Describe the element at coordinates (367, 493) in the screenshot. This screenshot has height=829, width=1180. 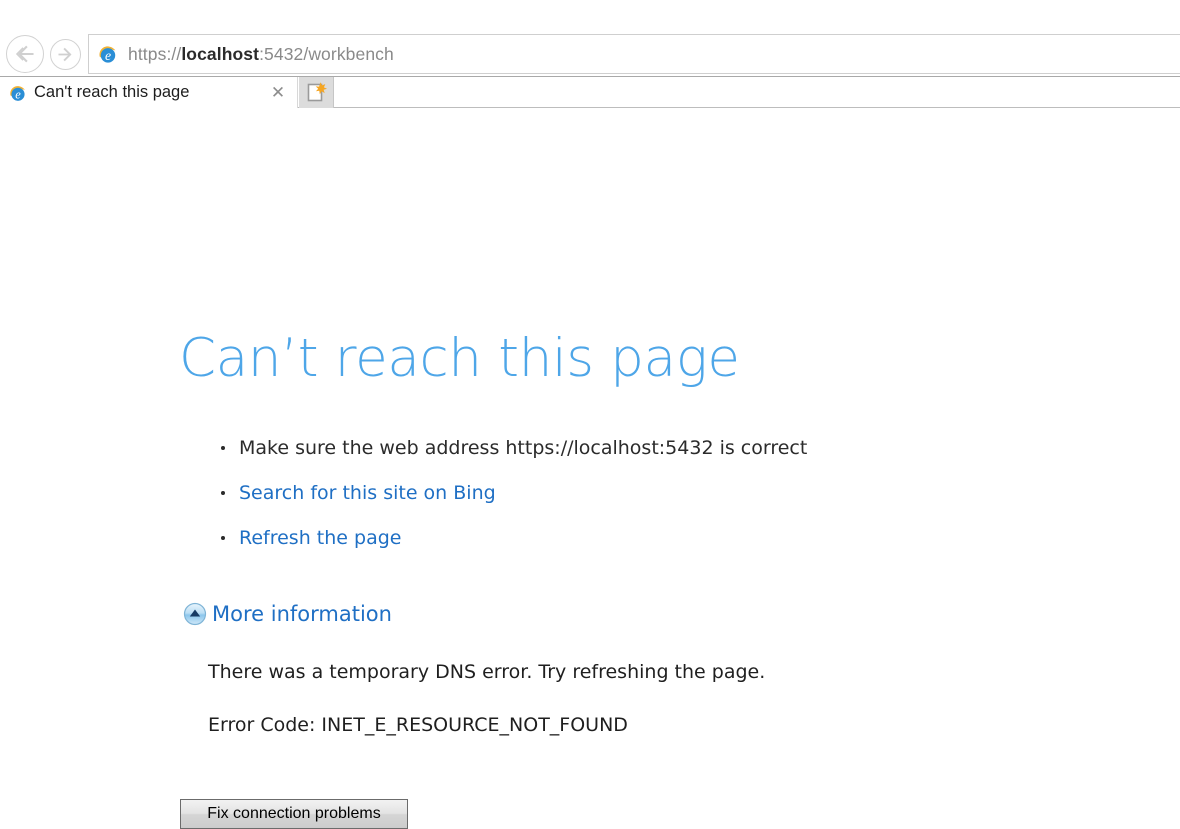
I see `search-on-bing-link: Search for this site on Bing` at that location.